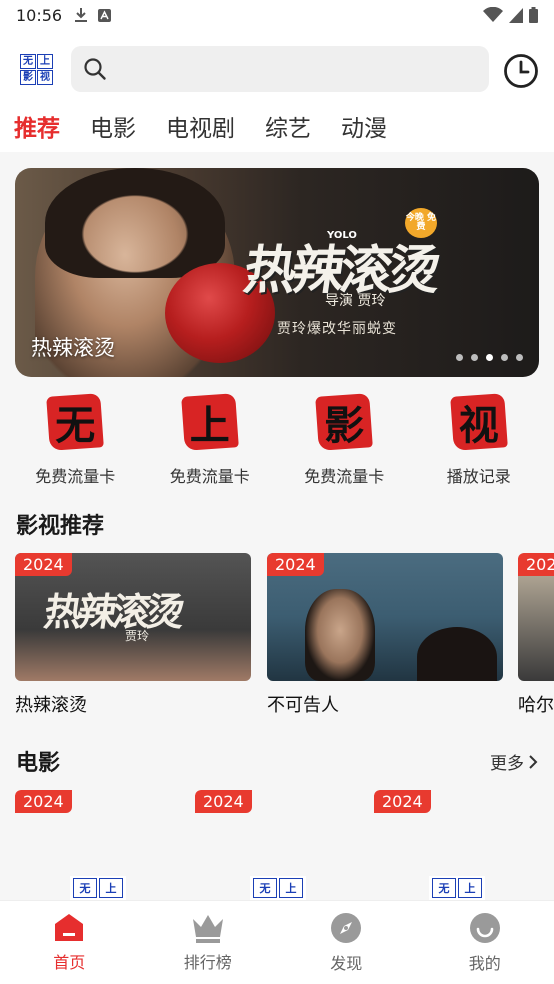 The image size is (554, 984). I want to click on download-icon, so click(81, 15).